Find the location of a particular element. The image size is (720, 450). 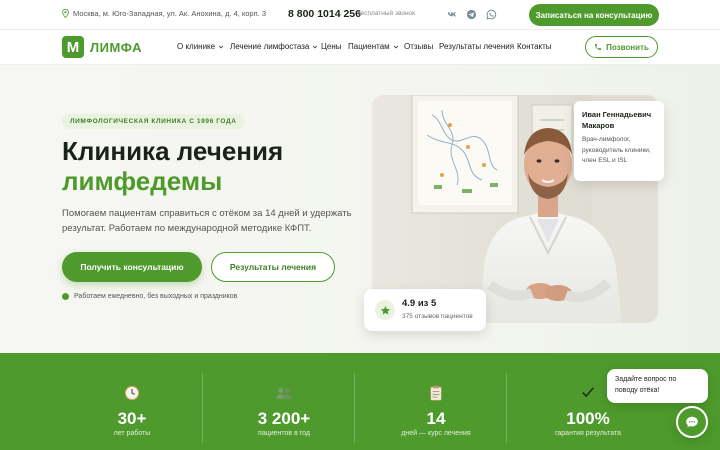

phone-note: бесплатный звонок is located at coordinates (386, 13).